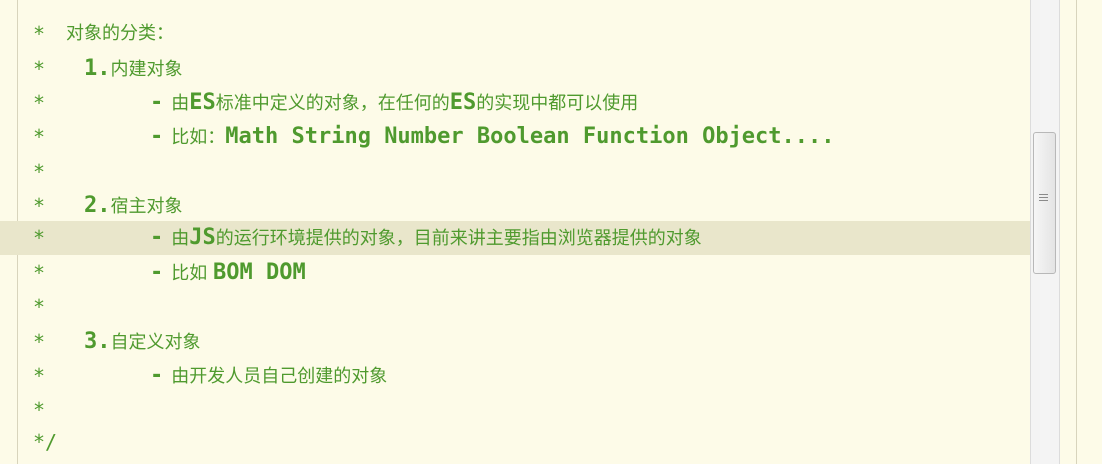  Describe the element at coordinates (120, 33) in the screenshot. I see `comment-text: 对象的分类：` at that location.